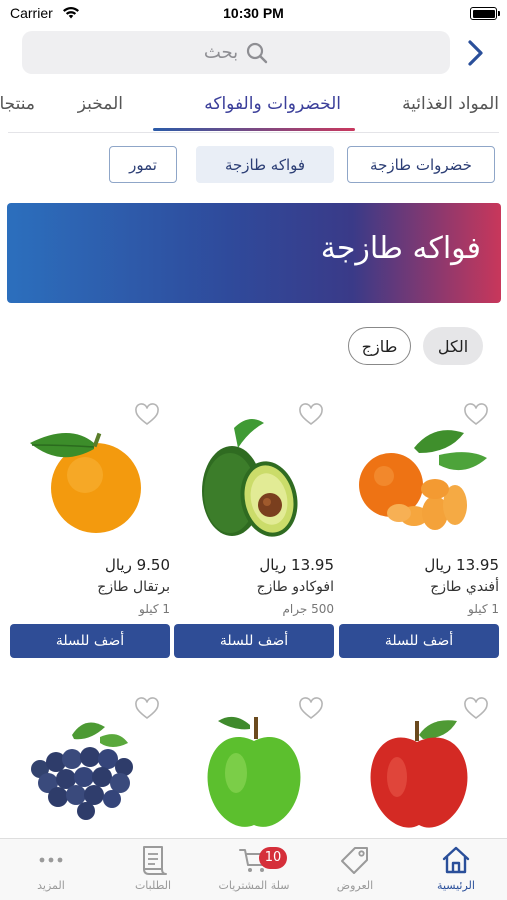 The height and width of the screenshot is (900, 507). What do you see at coordinates (453, 346) in the screenshot?
I see `filter-all: الكل` at bounding box center [453, 346].